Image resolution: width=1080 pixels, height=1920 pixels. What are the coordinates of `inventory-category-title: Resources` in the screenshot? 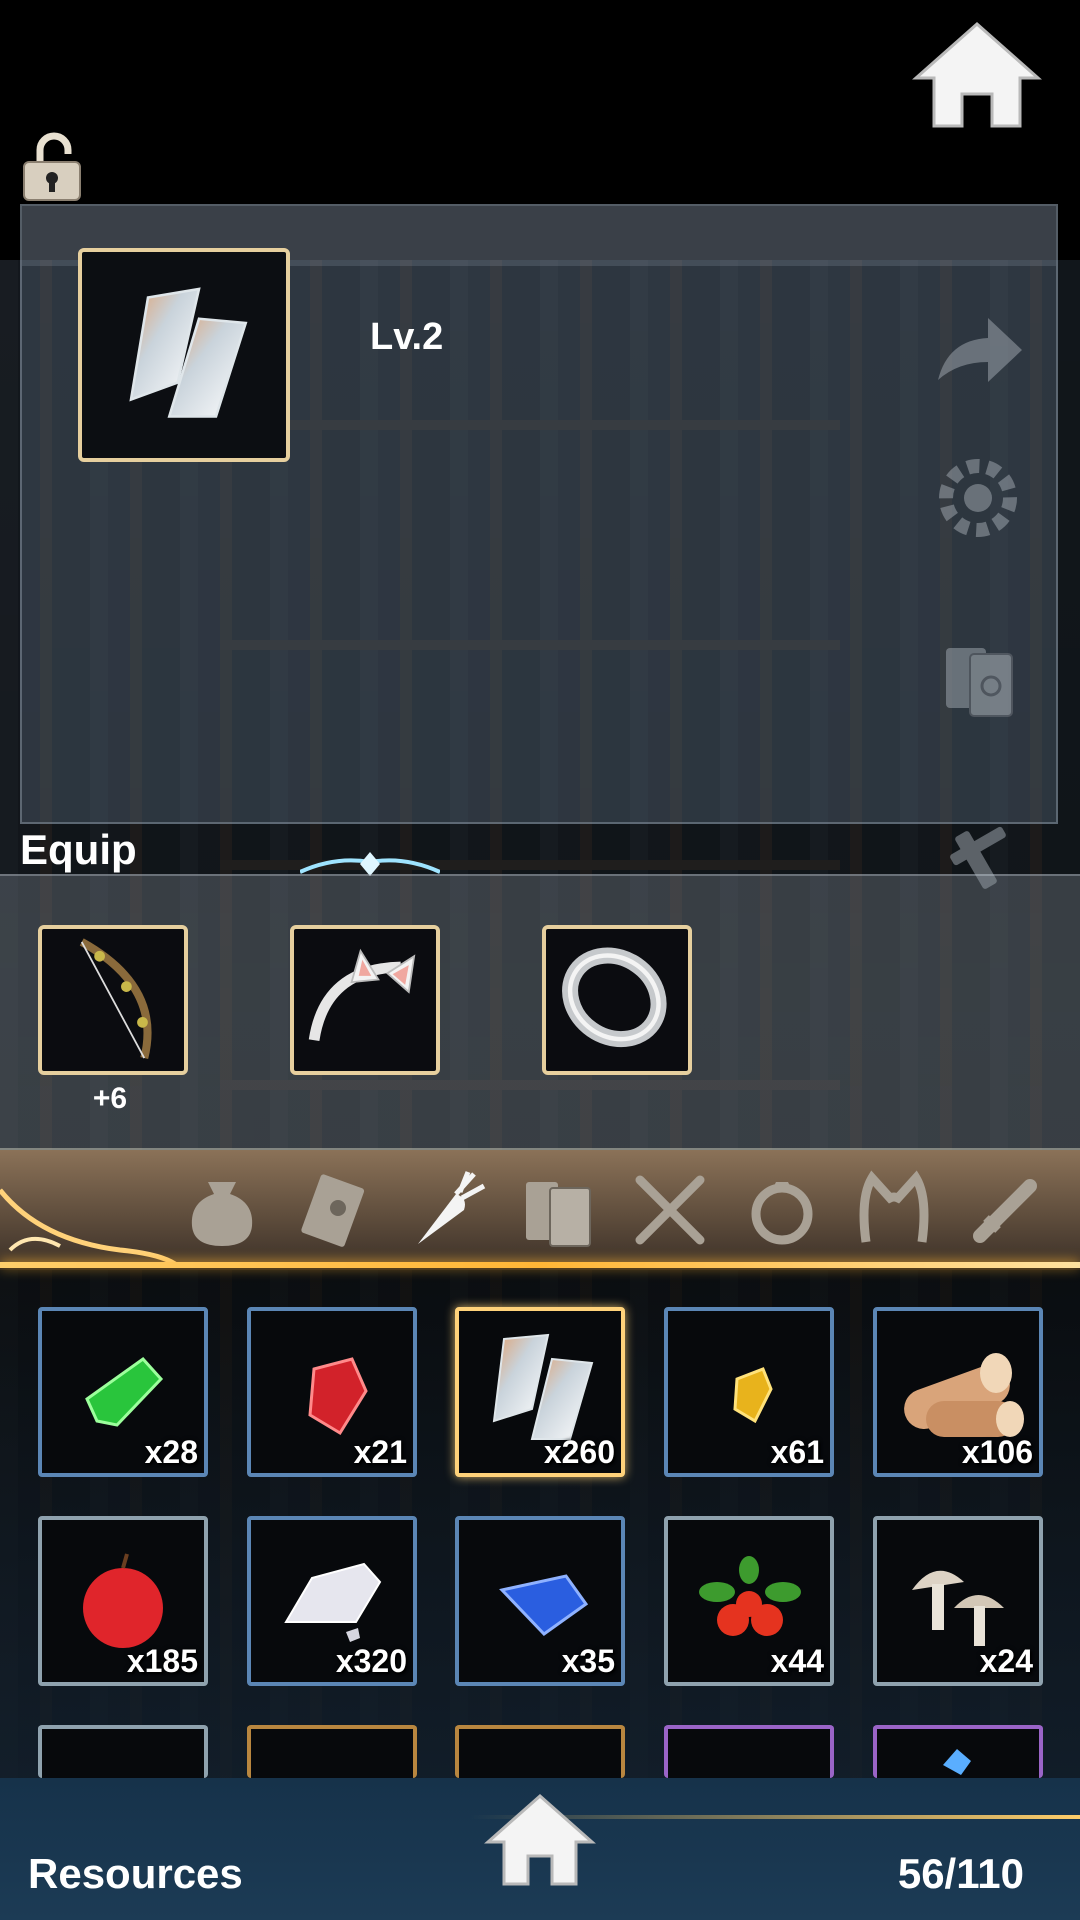 It's located at (135, 1873).